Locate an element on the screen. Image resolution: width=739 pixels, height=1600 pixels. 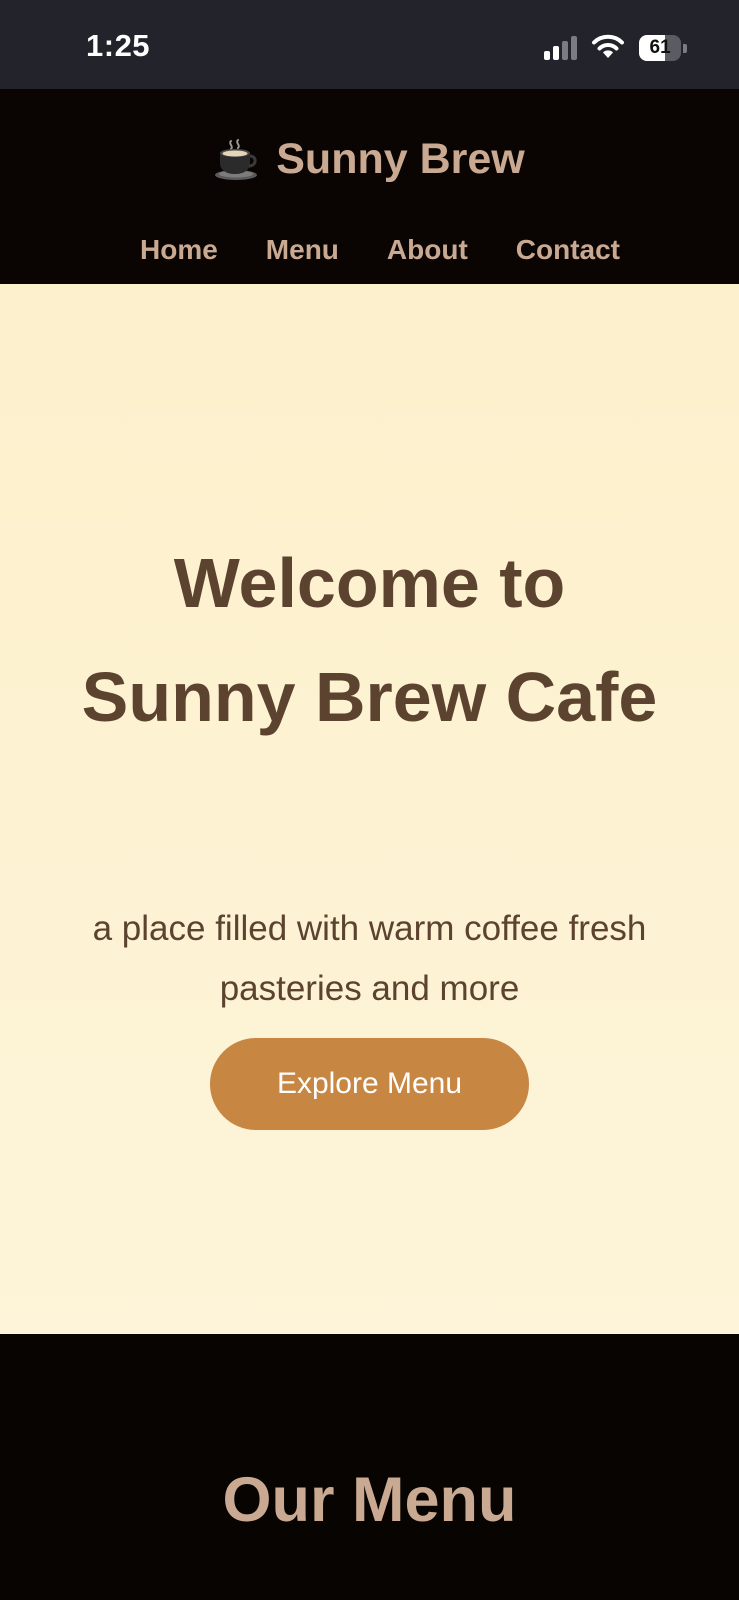
battery-level: 61 is located at coordinates (660, 47).